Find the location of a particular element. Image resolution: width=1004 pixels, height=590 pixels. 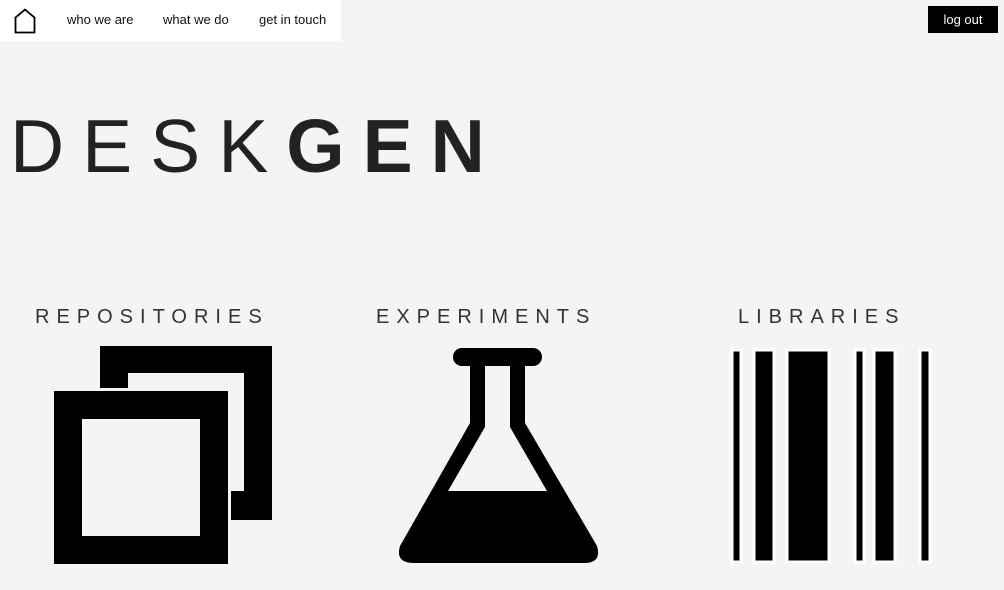

logo-light-text: DESK is located at coordinates (148, 146).